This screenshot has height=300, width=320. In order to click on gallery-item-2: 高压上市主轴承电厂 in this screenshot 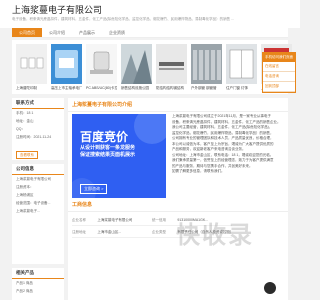, I will do `click(66, 67)`.